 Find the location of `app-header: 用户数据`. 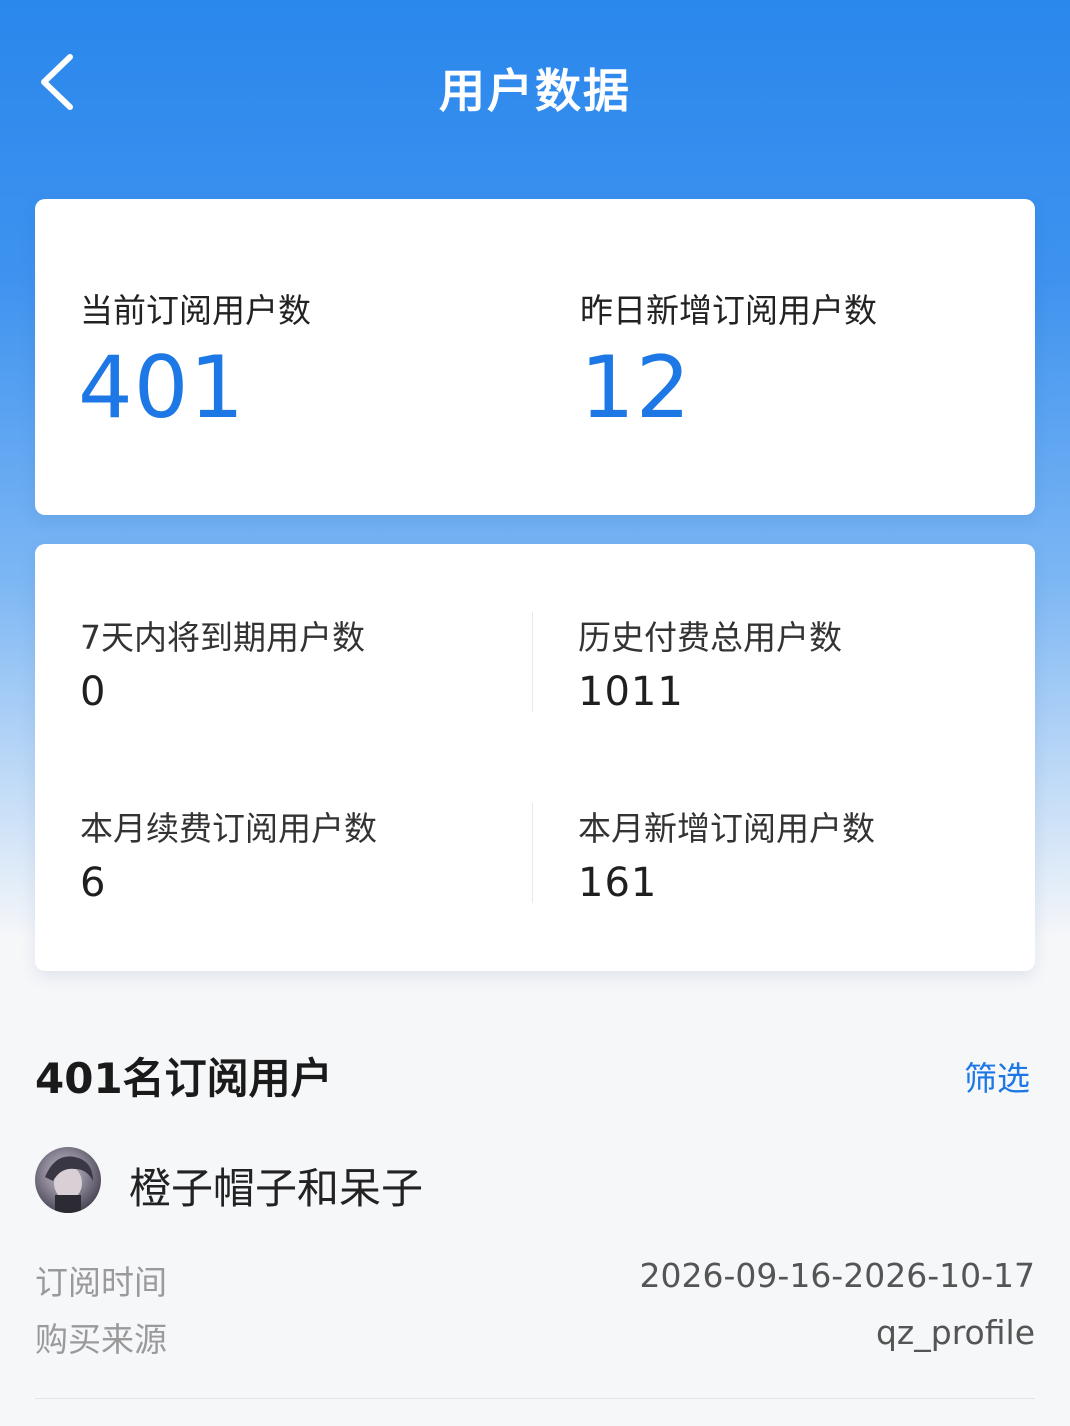

app-header: 用户数据 is located at coordinates (535, 85).